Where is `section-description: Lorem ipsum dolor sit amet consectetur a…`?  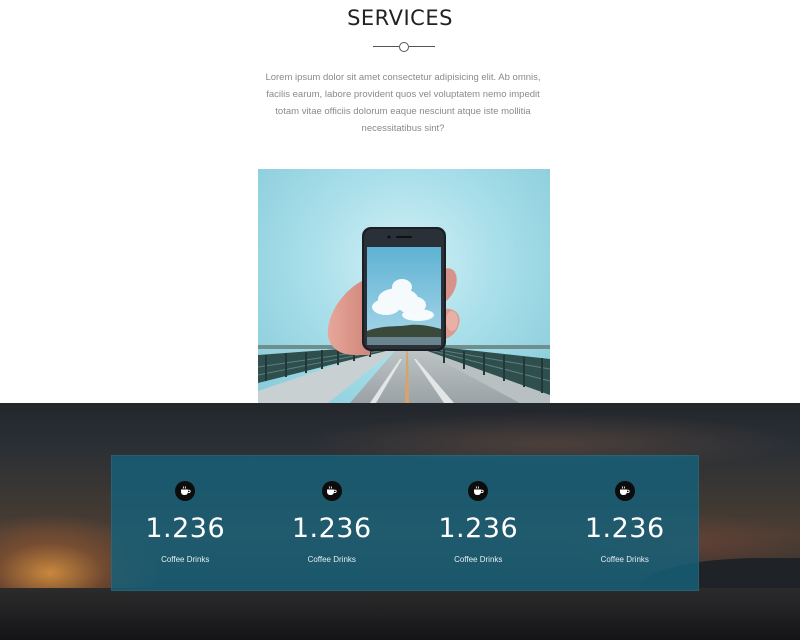 section-description: Lorem ipsum dolor sit amet consectetur a… is located at coordinates (403, 103).